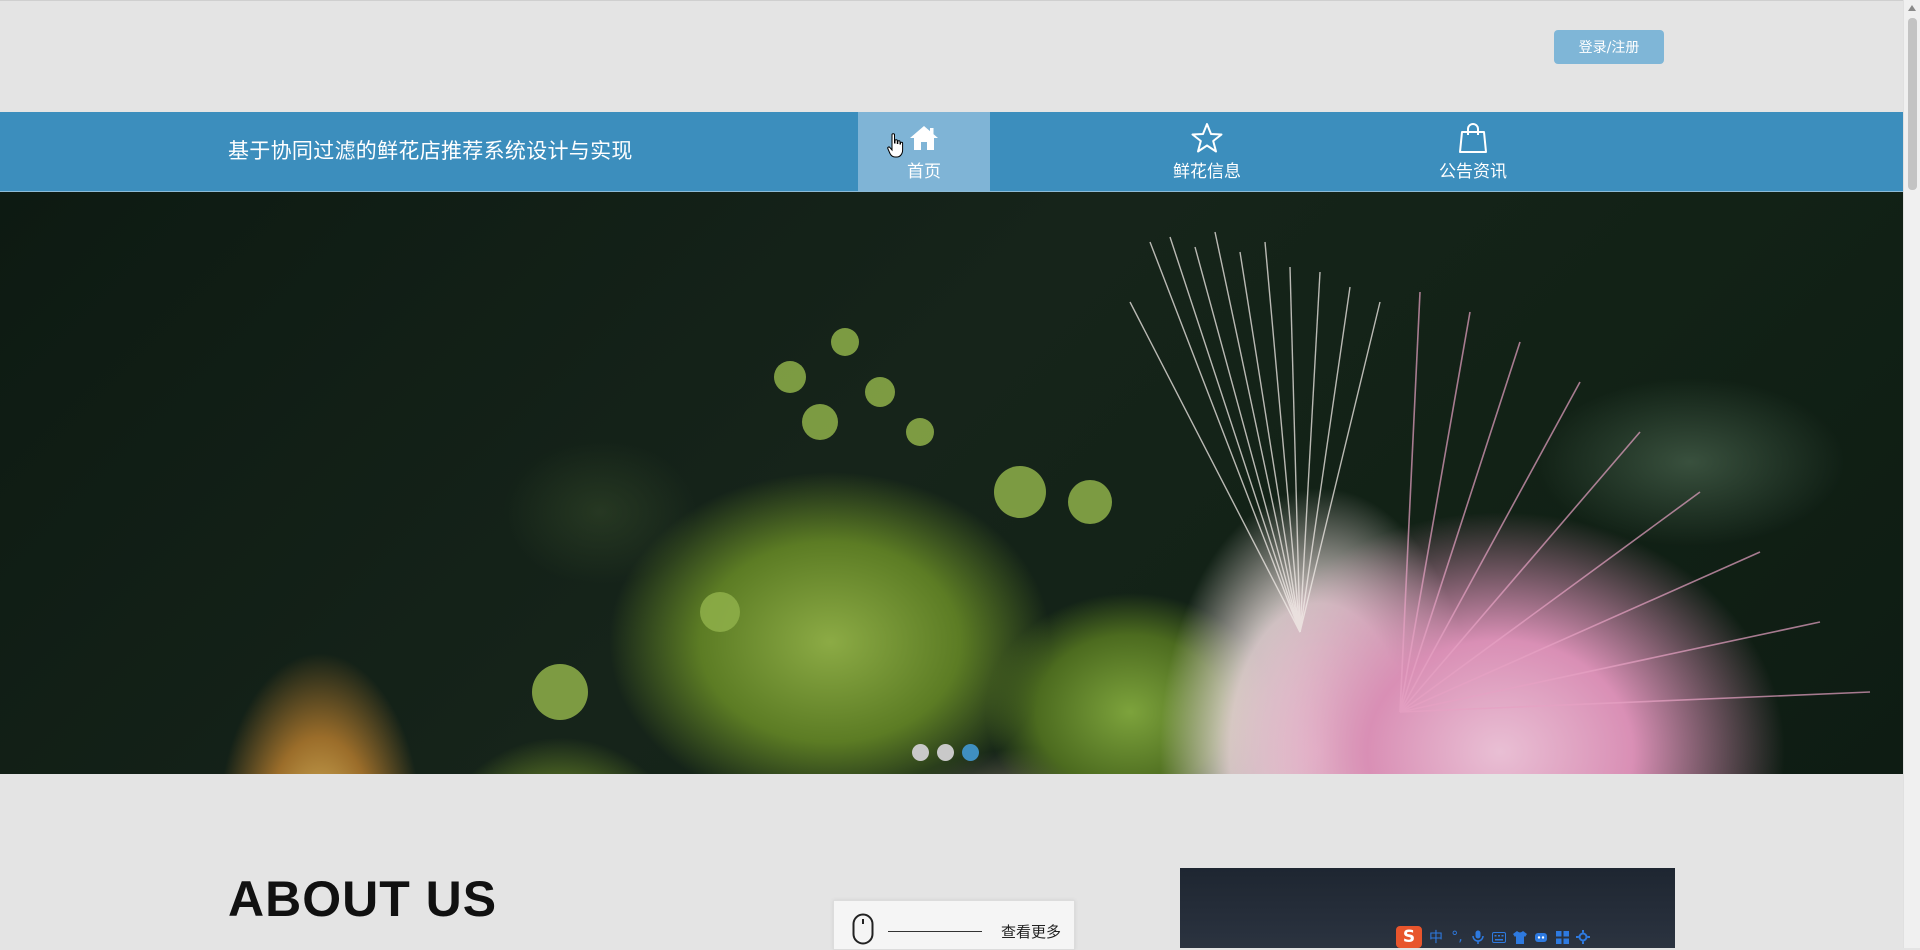 This screenshot has height=950, width=1920. Describe the element at coordinates (1911, 474) in the screenshot. I see `vertical-scrollbar` at that location.